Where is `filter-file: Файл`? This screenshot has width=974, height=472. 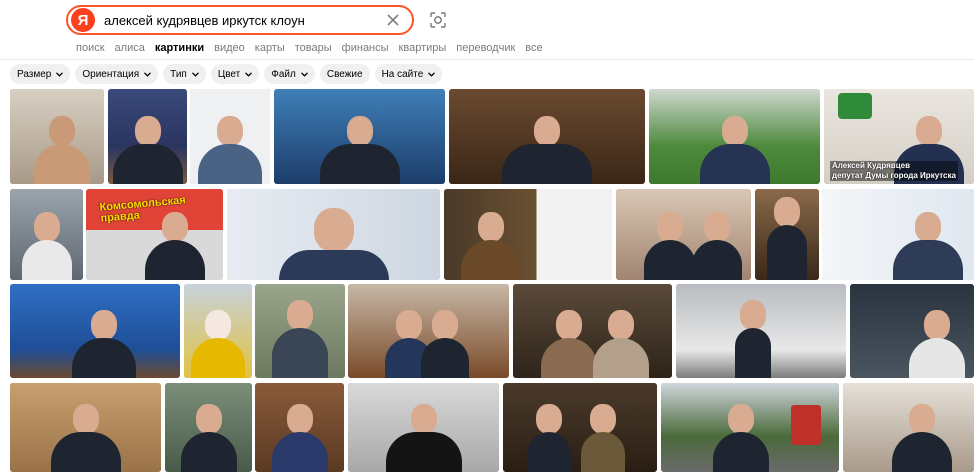 filter-file: Файл is located at coordinates (289, 74).